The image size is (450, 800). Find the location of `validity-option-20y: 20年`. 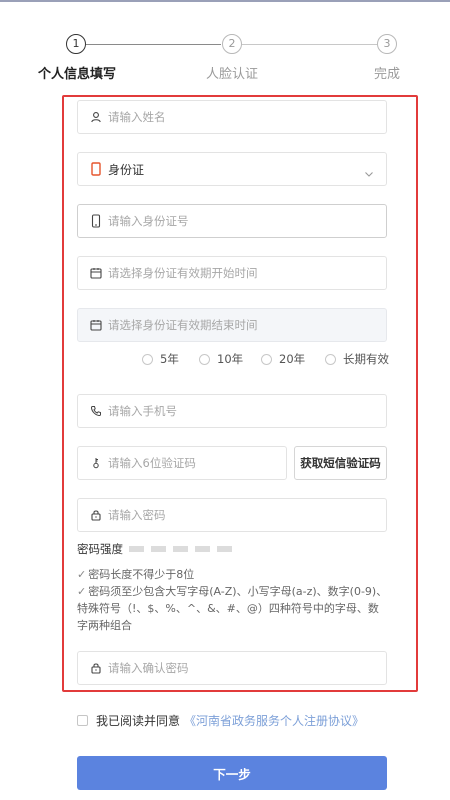

validity-option-20y: 20年 is located at coordinates (283, 359).